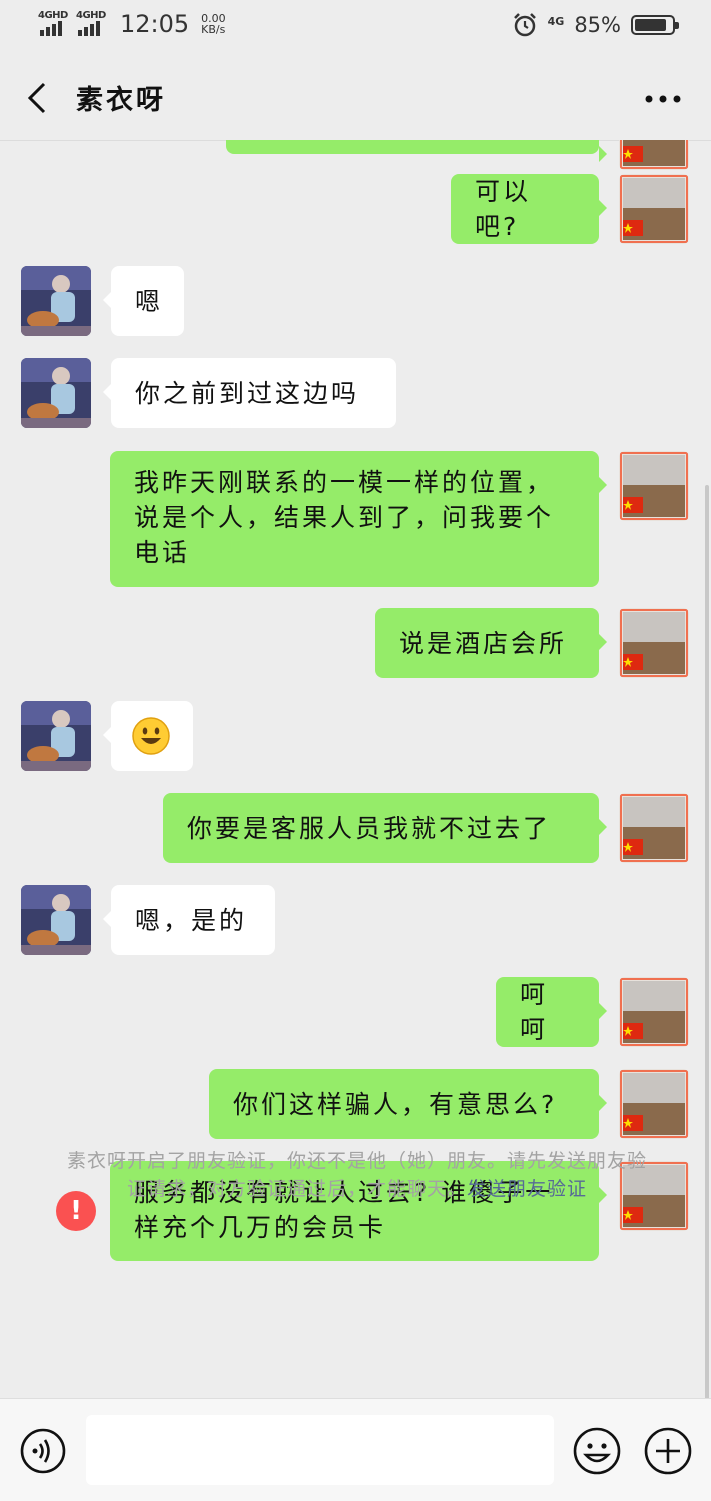  Describe the element at coordinates (320, 1450) in the screenshot. I see `message-input` at that location.